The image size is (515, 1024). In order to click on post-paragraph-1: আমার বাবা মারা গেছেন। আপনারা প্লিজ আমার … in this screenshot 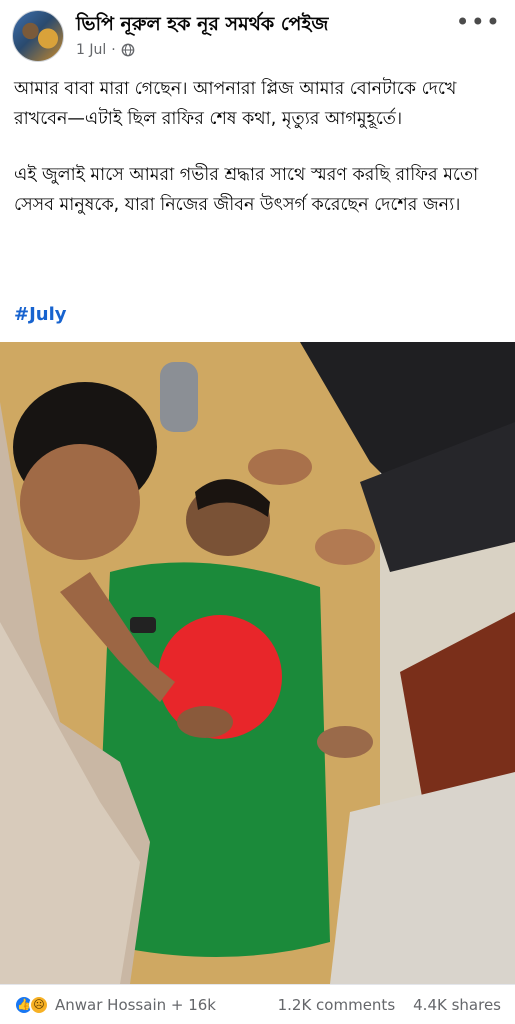, I will do `click(235, 104)`.